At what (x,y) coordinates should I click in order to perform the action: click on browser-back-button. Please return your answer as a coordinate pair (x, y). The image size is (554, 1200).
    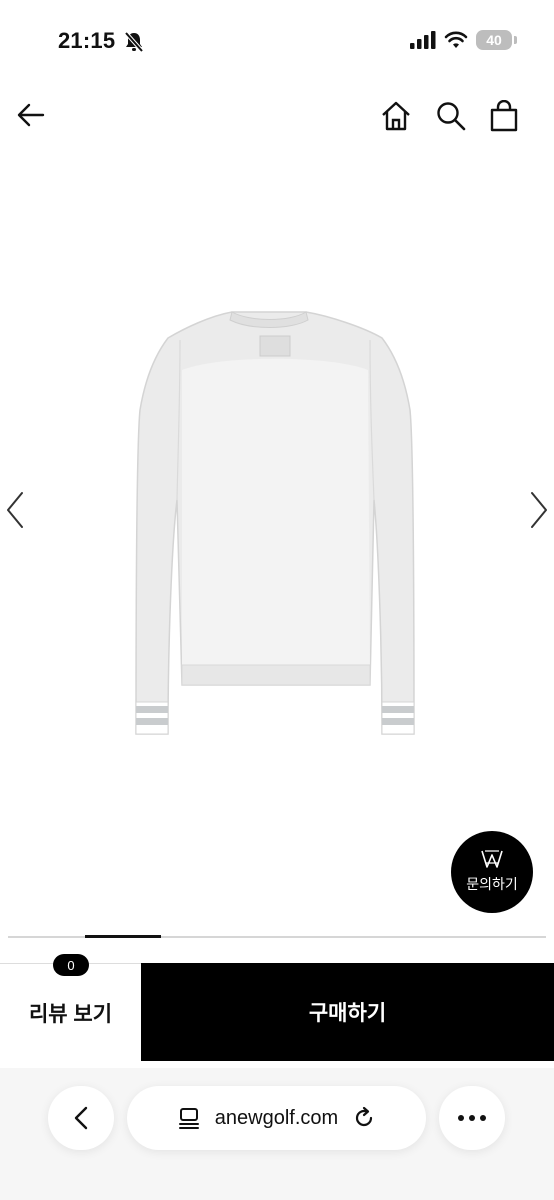
    Looking at the image, I should click on (81, 1118).